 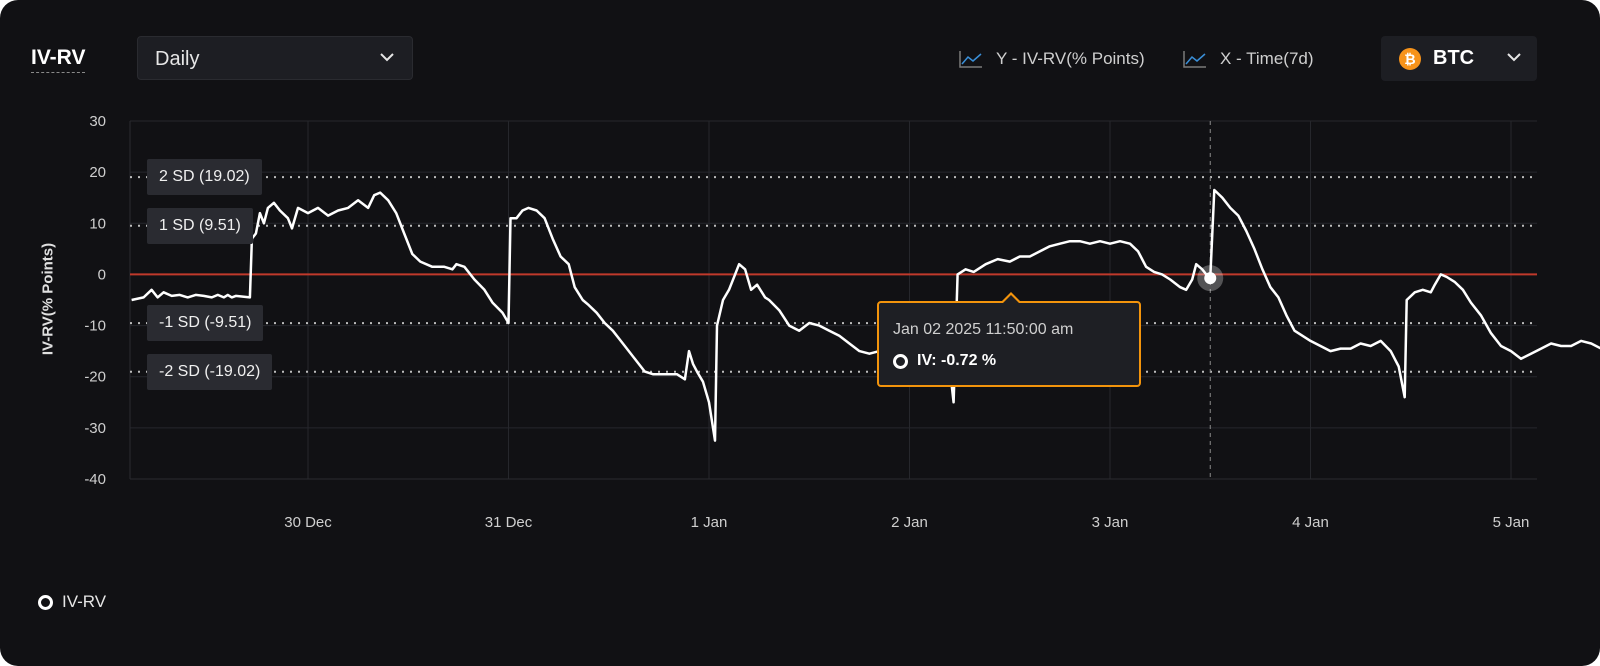 What do you see at coordinates (95, 428) in the screenshot?
I see `y-tick-label: -30` at bounding box center [95, 428].